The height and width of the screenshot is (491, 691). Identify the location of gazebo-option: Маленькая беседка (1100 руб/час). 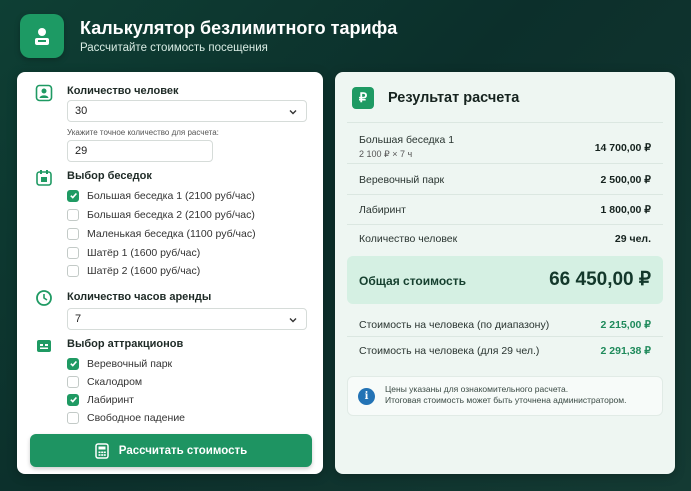
(161, 233).